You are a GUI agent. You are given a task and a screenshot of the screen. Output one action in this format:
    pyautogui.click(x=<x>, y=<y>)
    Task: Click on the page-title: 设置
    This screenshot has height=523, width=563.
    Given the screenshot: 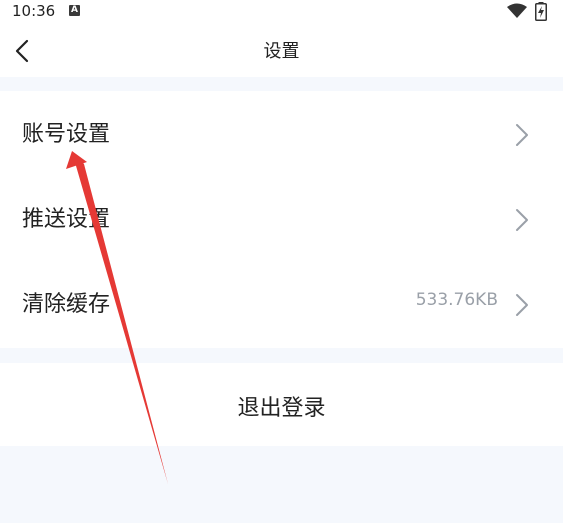 What is the action you would take?
    pyautogui.click(x=281, y=51)
    